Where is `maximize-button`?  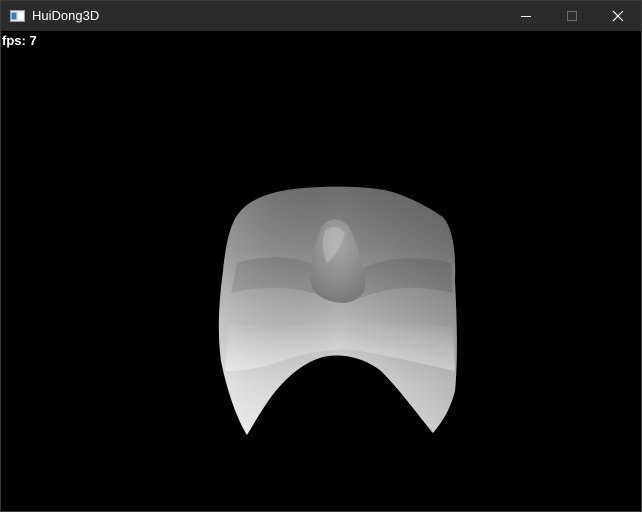 maximize-button is located at coordinates (572, 16).